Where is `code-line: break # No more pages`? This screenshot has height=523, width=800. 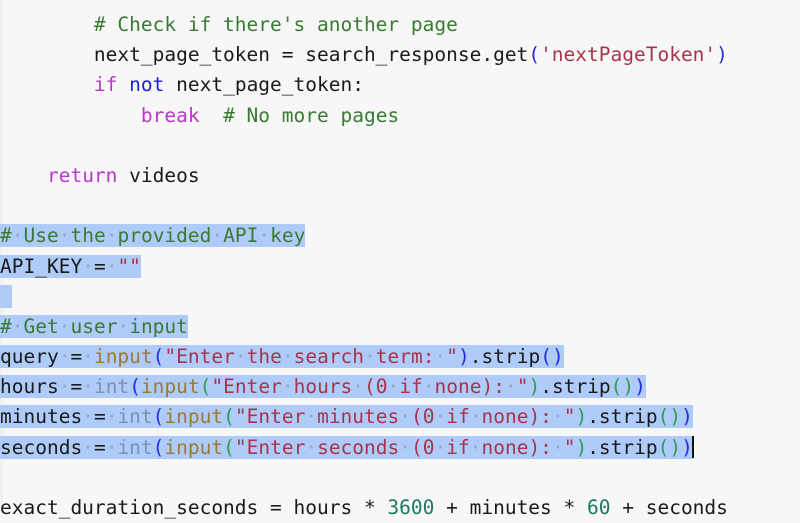
code-line: break # No more pages is located at coordinates (400, 116).